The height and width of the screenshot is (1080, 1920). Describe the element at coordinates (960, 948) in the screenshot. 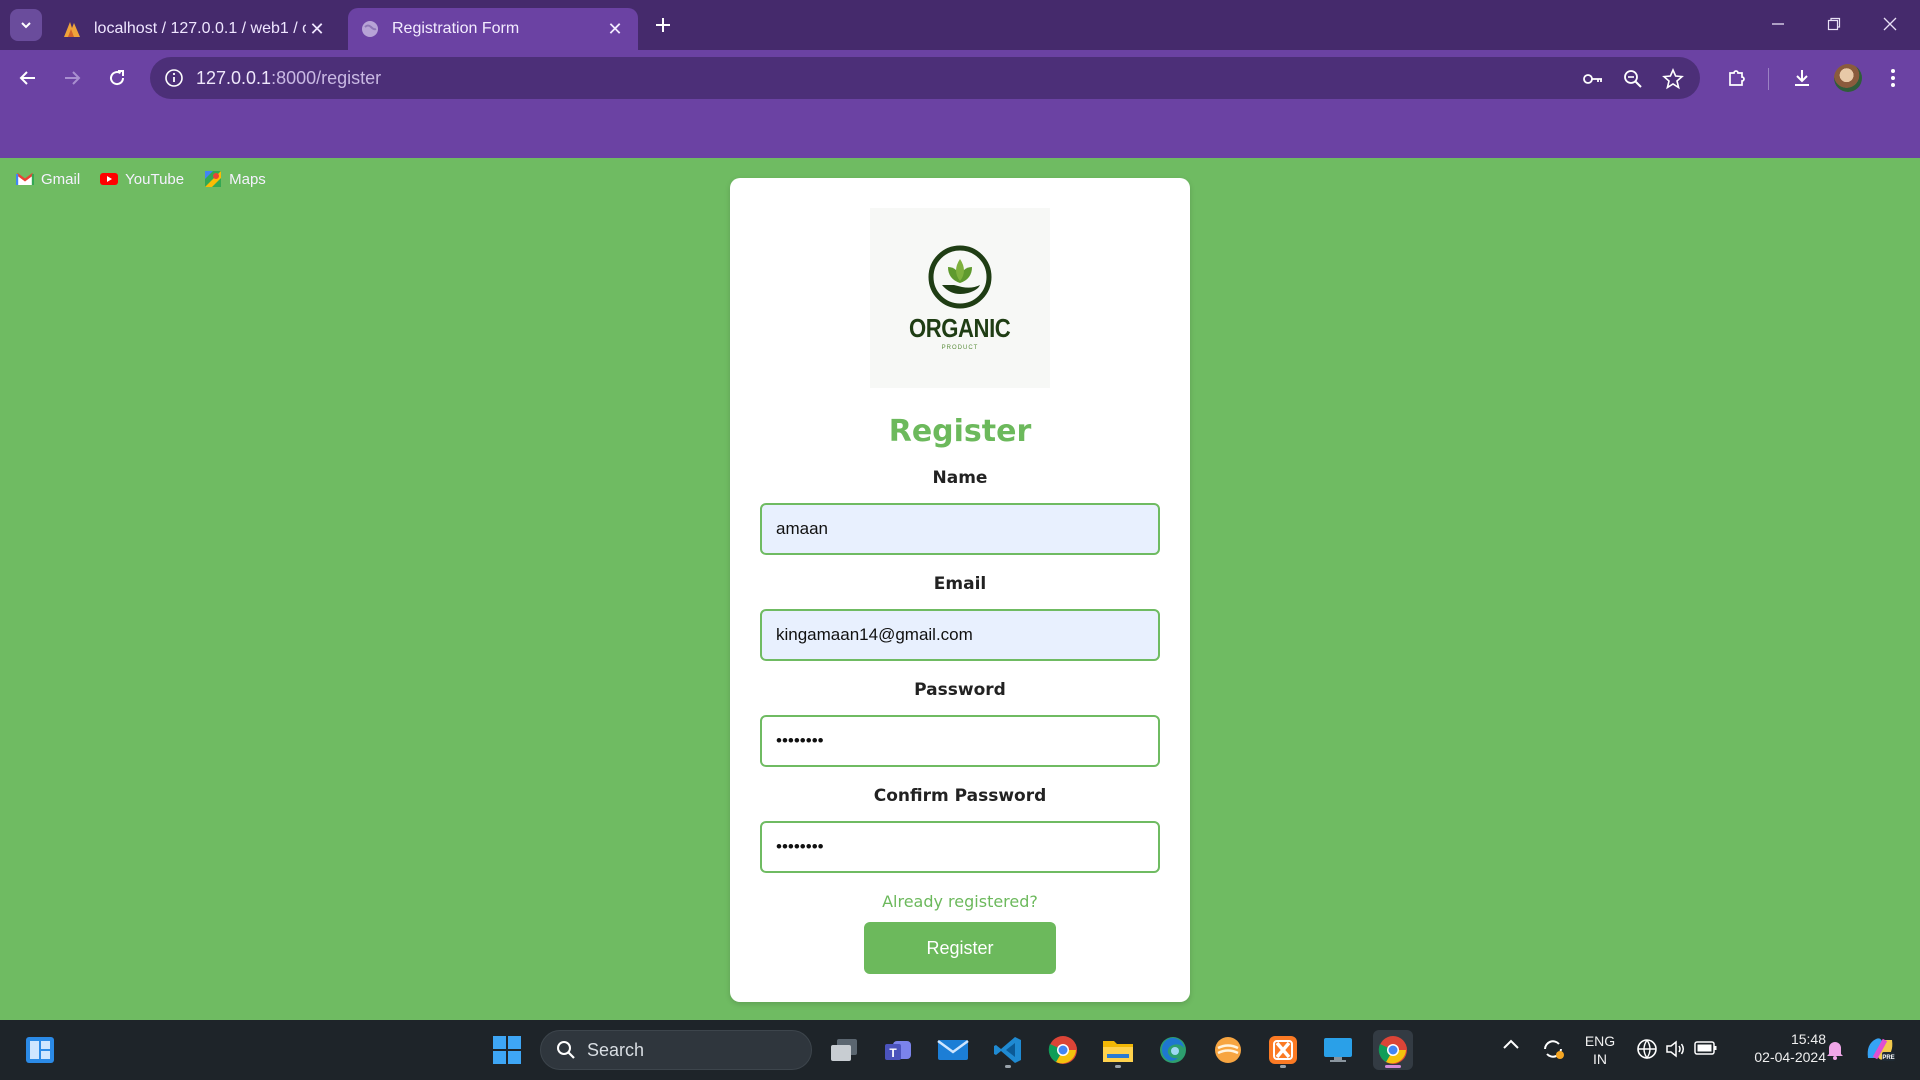

I see `register-button: Register` at that location.